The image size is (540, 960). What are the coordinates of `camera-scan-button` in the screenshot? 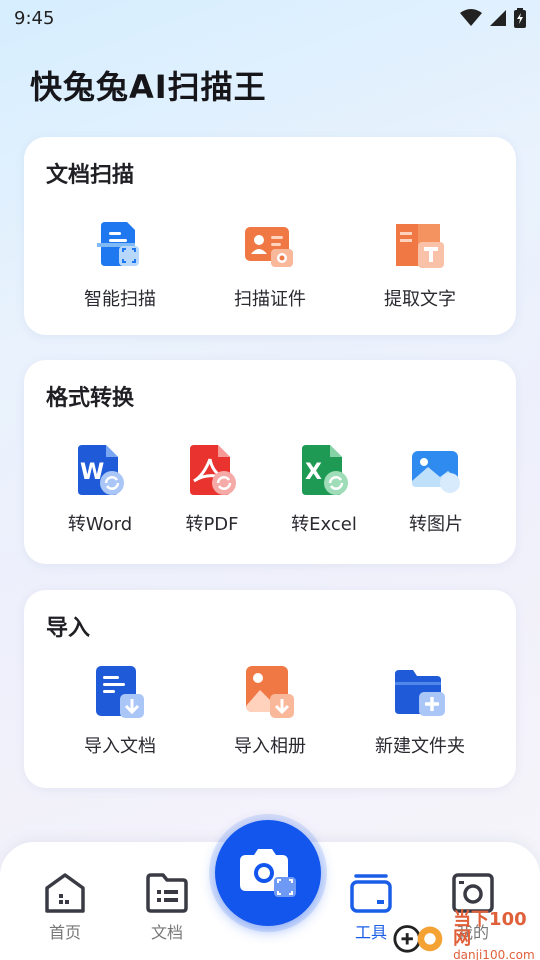 It's located at (268, 873).